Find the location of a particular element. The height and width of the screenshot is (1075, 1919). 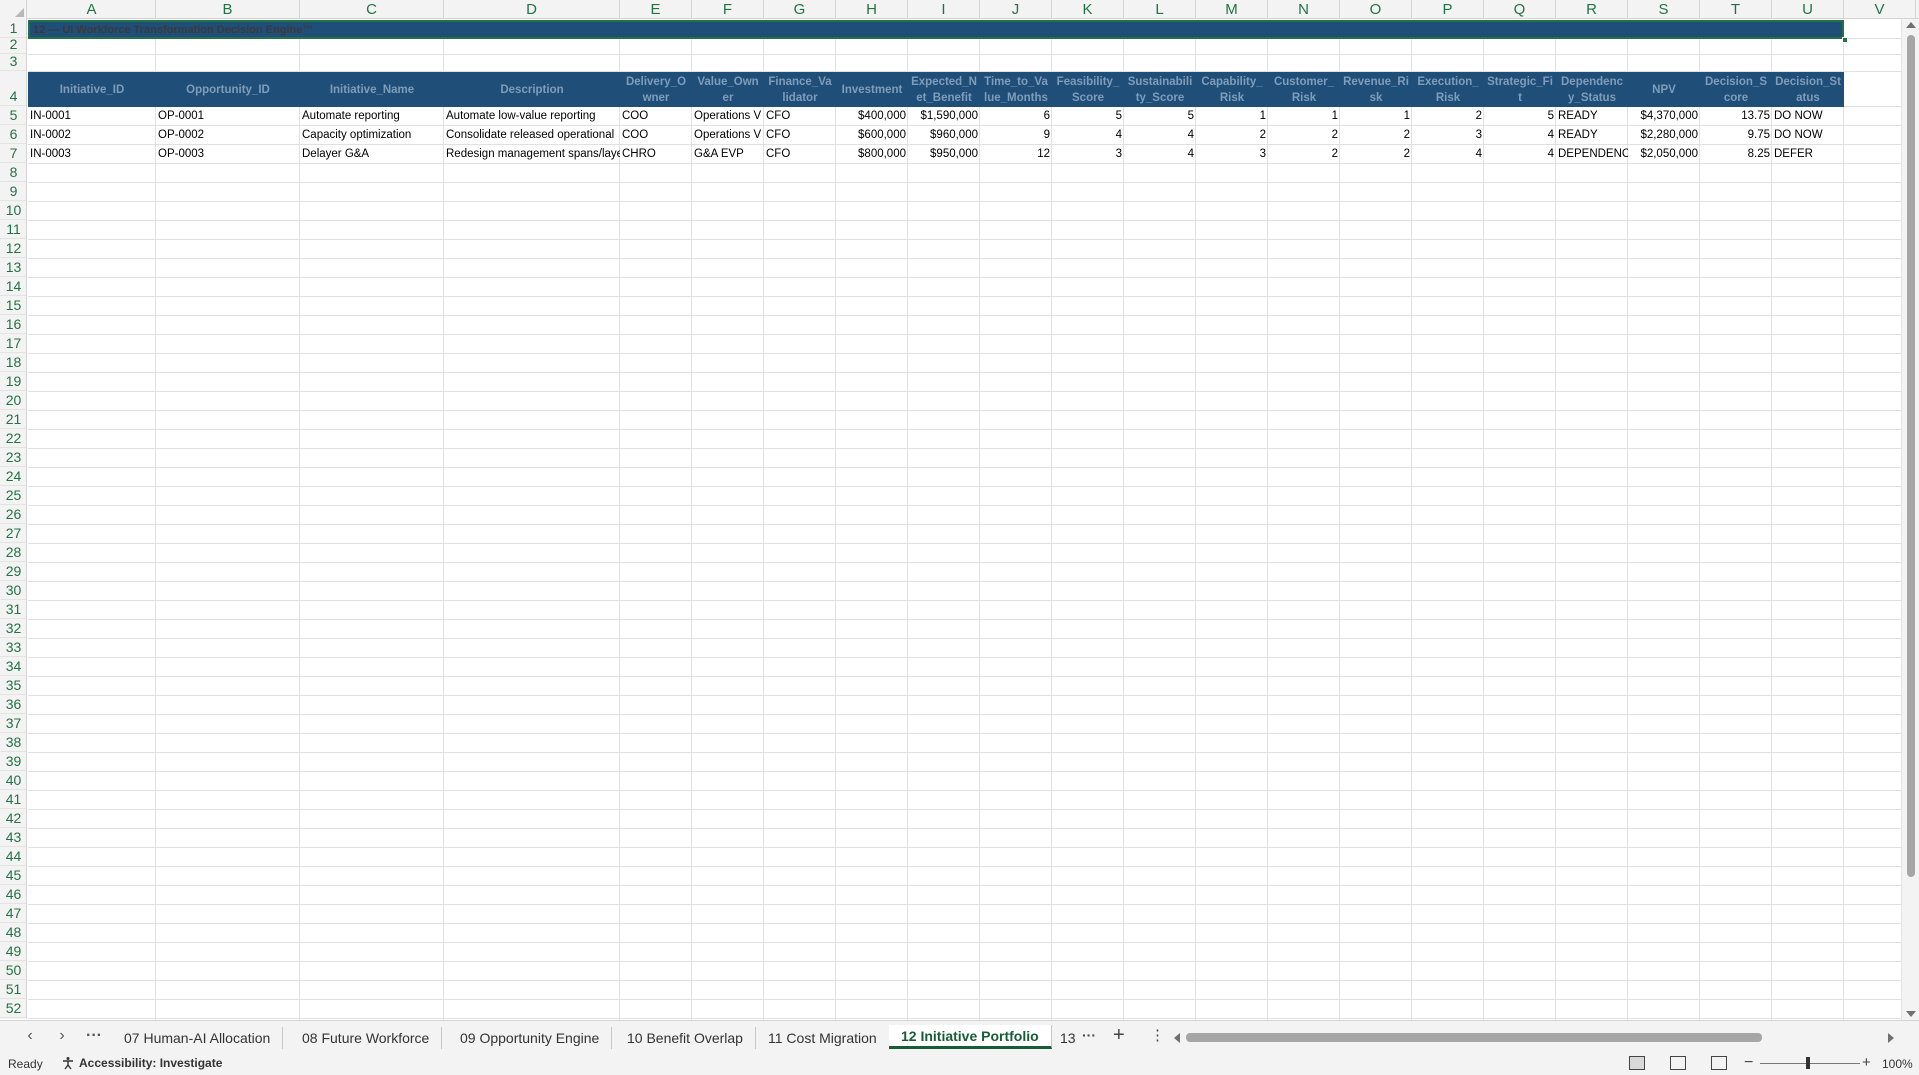

selection-fill-handle is located at coordinates (1845, 40).